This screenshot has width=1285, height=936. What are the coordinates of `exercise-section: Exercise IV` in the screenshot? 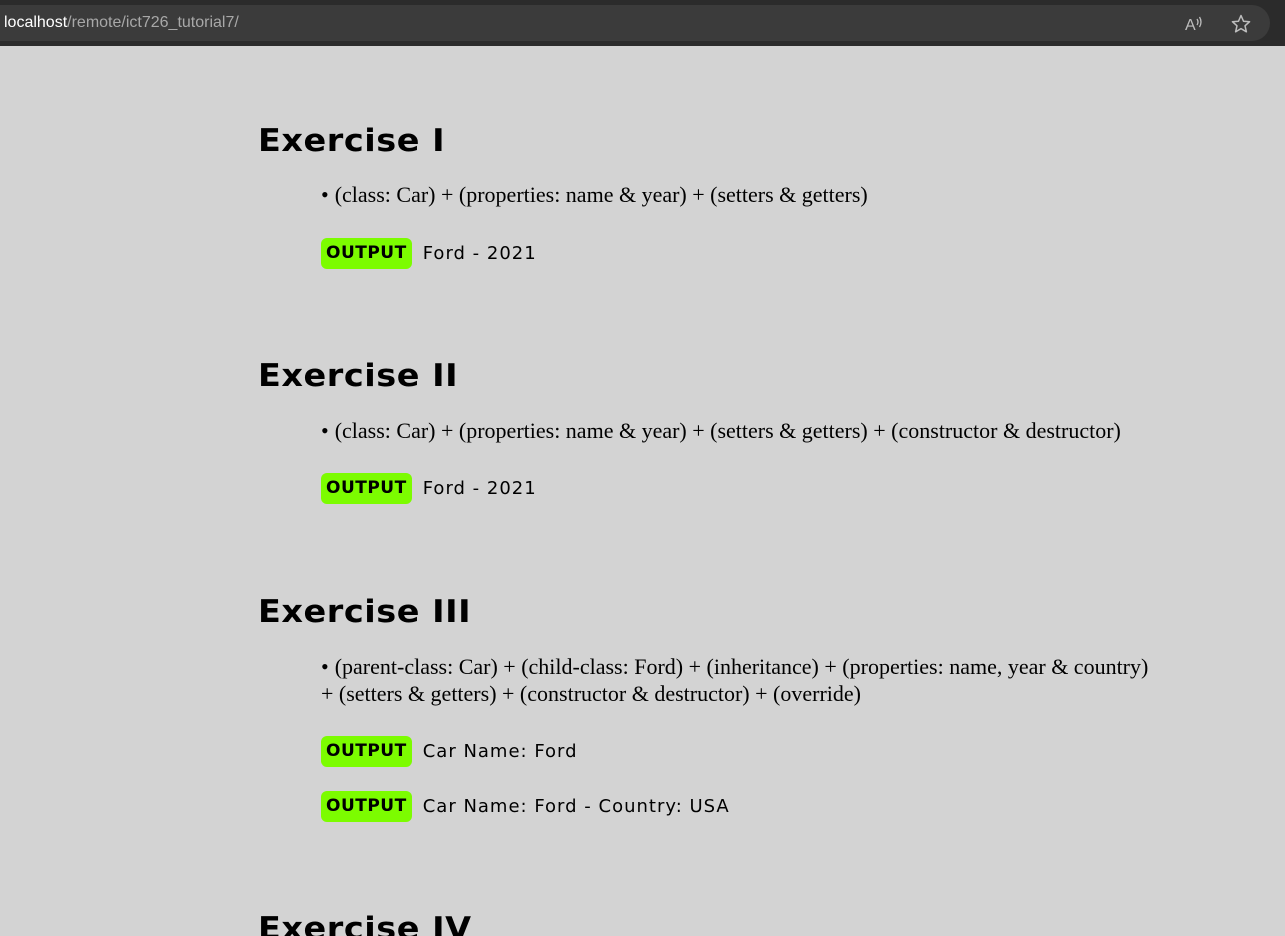 It's located at (364, 925).